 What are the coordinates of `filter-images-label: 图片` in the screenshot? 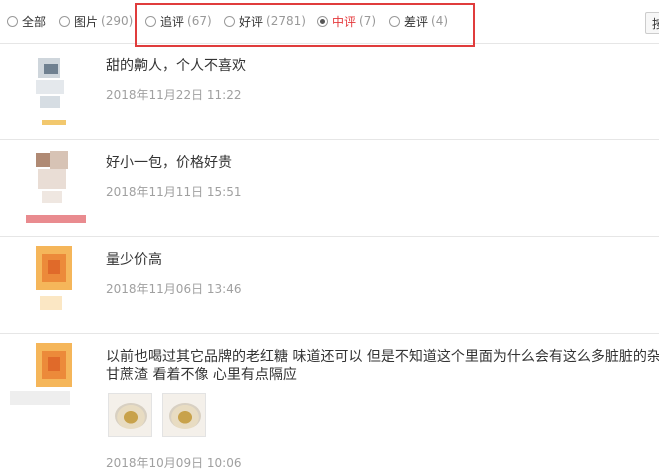 It's located at (86, 21).